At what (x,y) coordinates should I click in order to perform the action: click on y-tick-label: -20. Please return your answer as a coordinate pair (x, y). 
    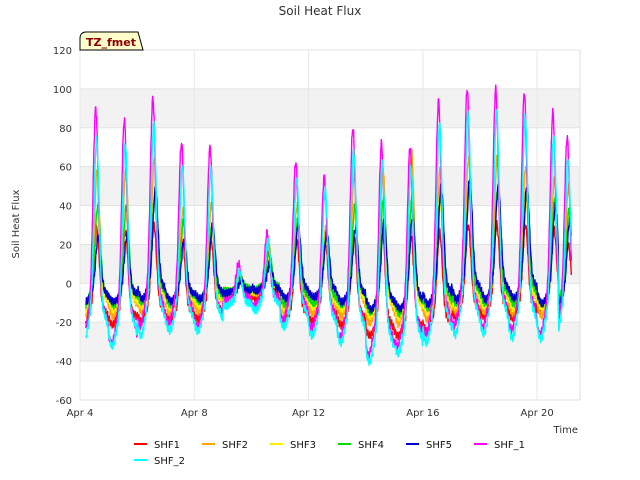
    Looking at the image, I should click on (64, 323).